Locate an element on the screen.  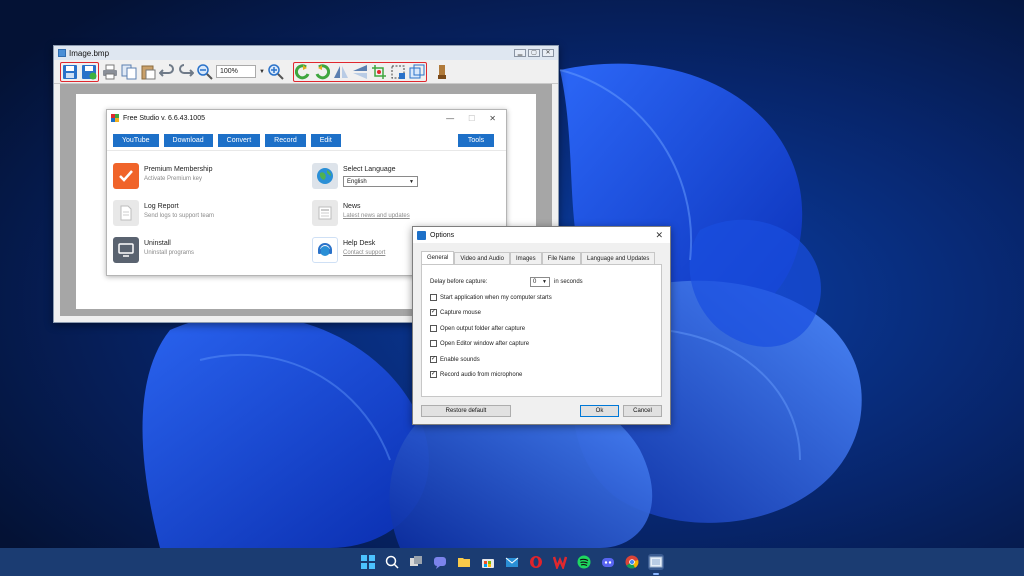
tab-video-and-audio: Video and Audio is located at coordinates (482, 258).